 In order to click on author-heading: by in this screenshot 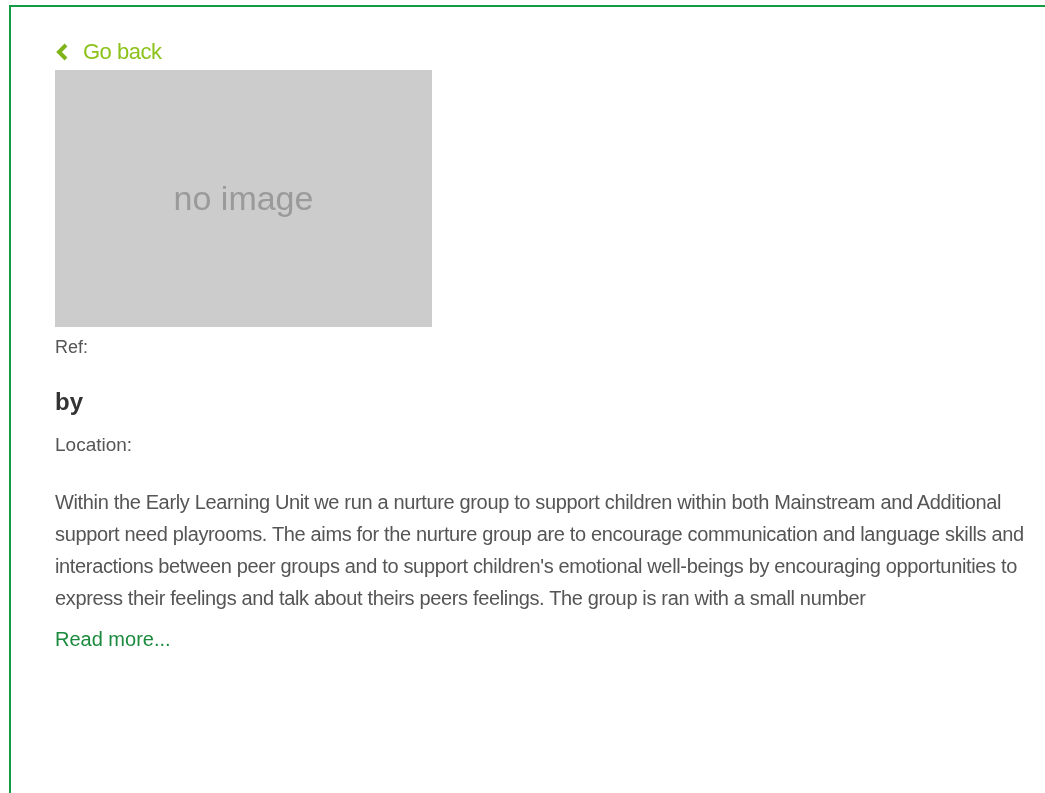, I will do `click(69, 402)`.